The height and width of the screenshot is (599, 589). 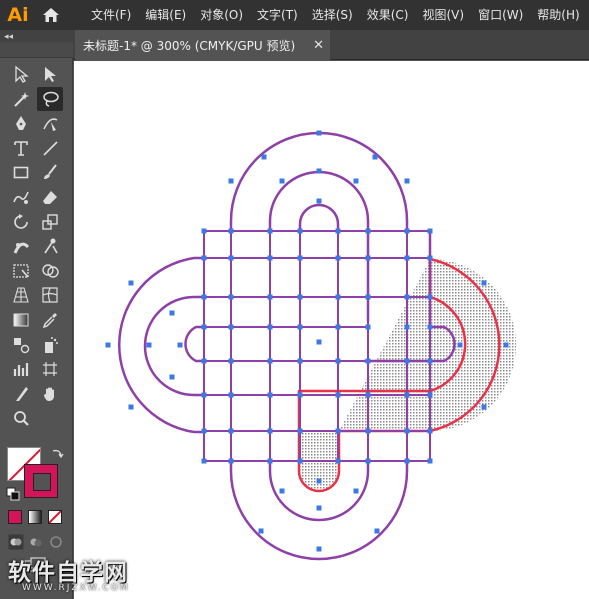 I want to click on column-graph-icon, so click(x=21, y=369).